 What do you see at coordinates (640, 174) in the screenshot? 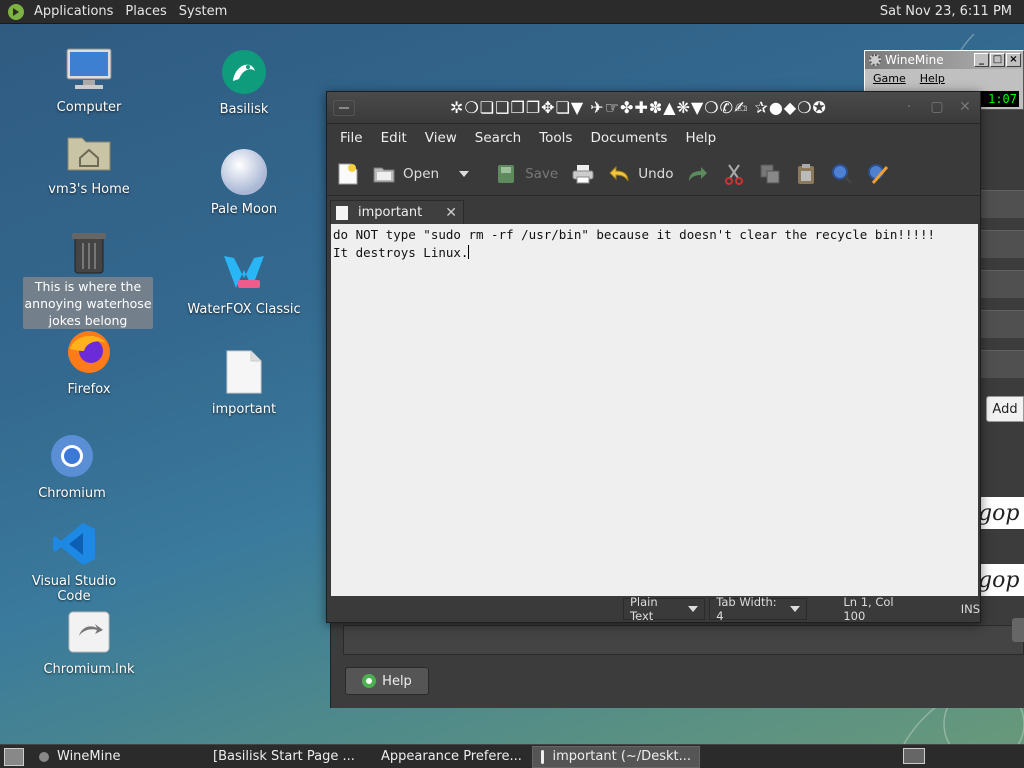
I see `undo-button: Undo` at bounding box center [640, 174].